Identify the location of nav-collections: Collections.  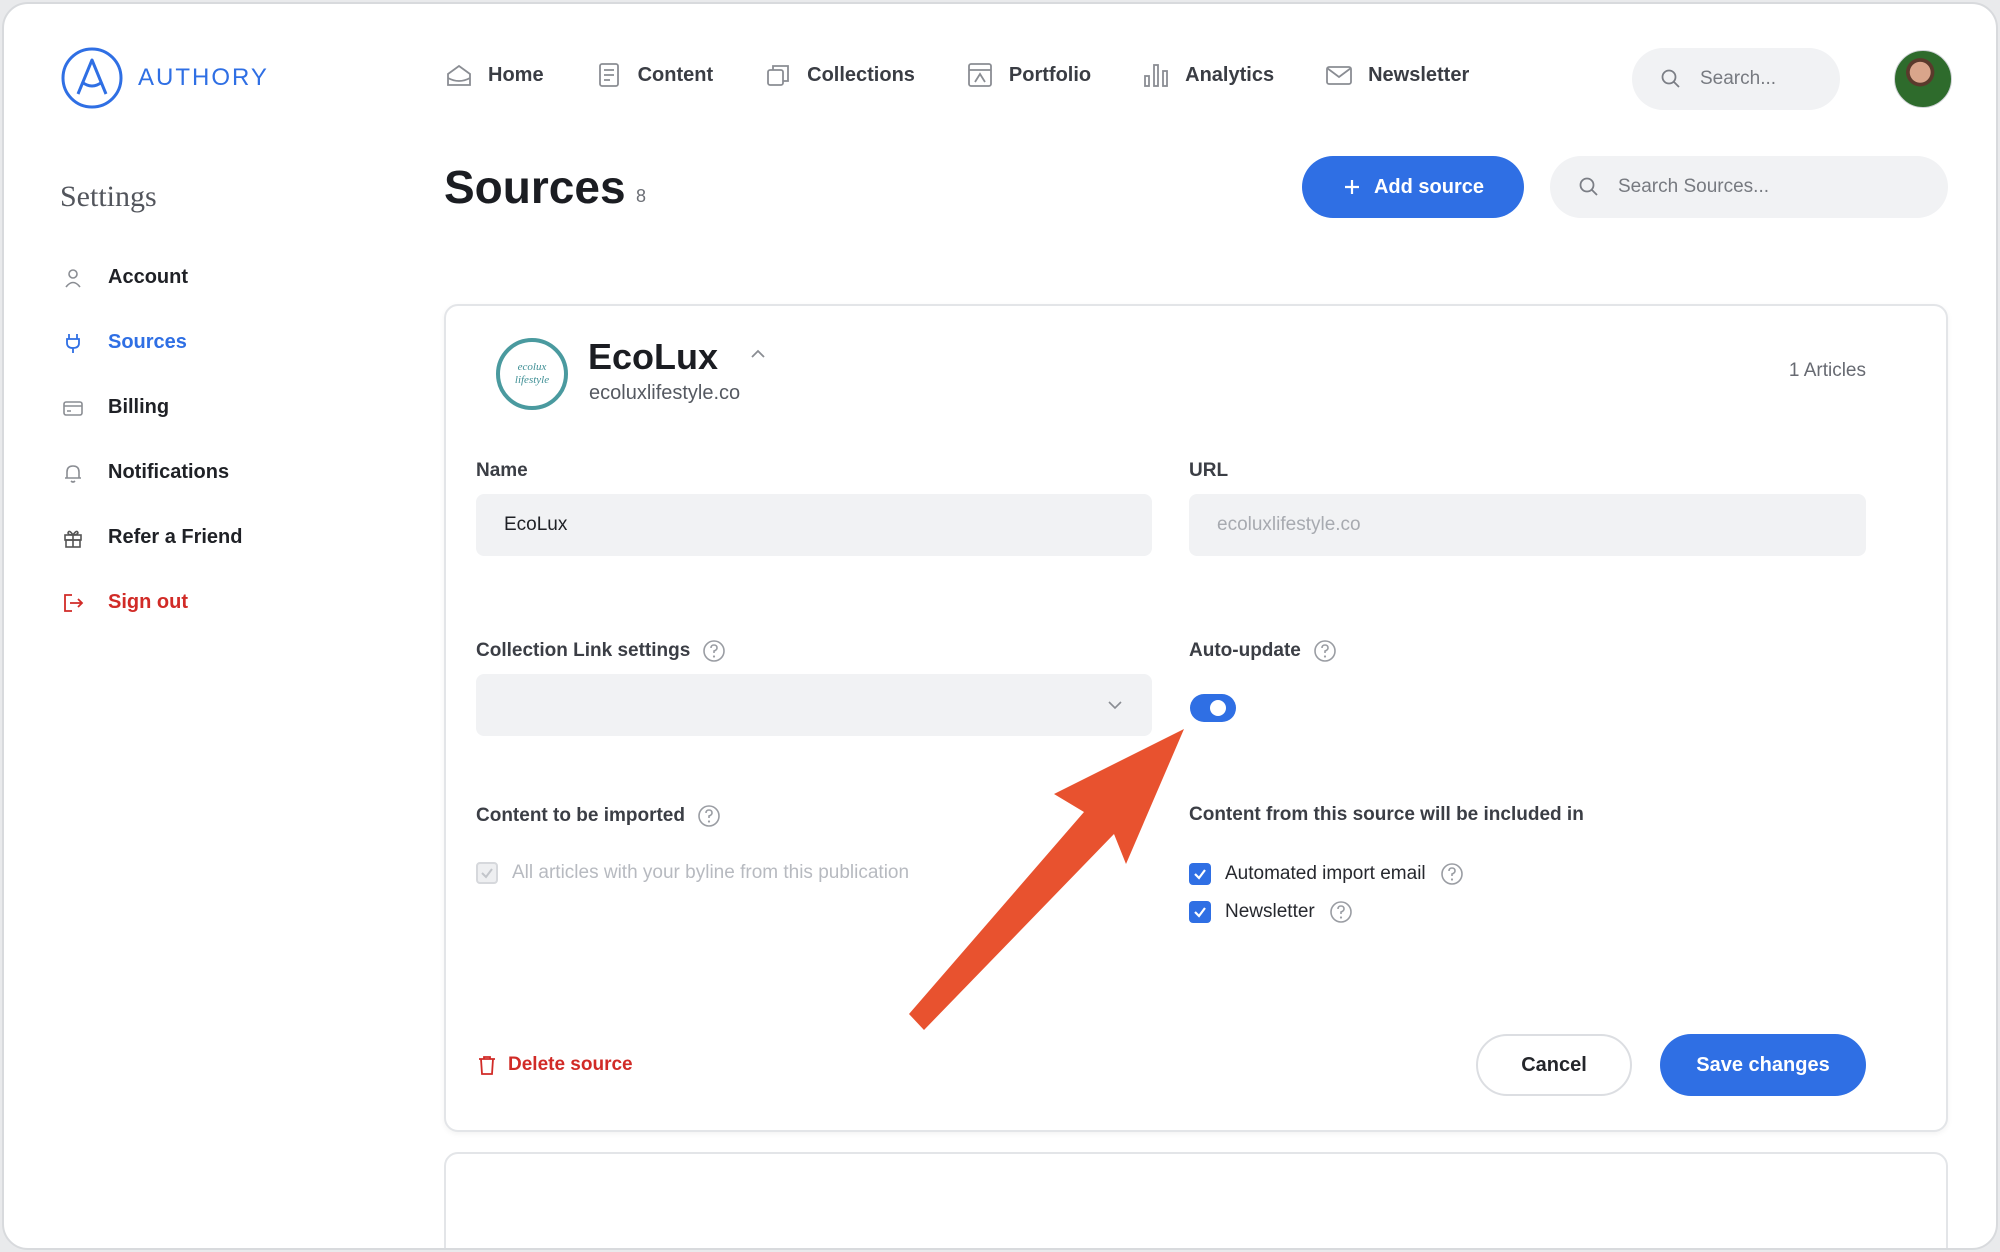
(839, 75).